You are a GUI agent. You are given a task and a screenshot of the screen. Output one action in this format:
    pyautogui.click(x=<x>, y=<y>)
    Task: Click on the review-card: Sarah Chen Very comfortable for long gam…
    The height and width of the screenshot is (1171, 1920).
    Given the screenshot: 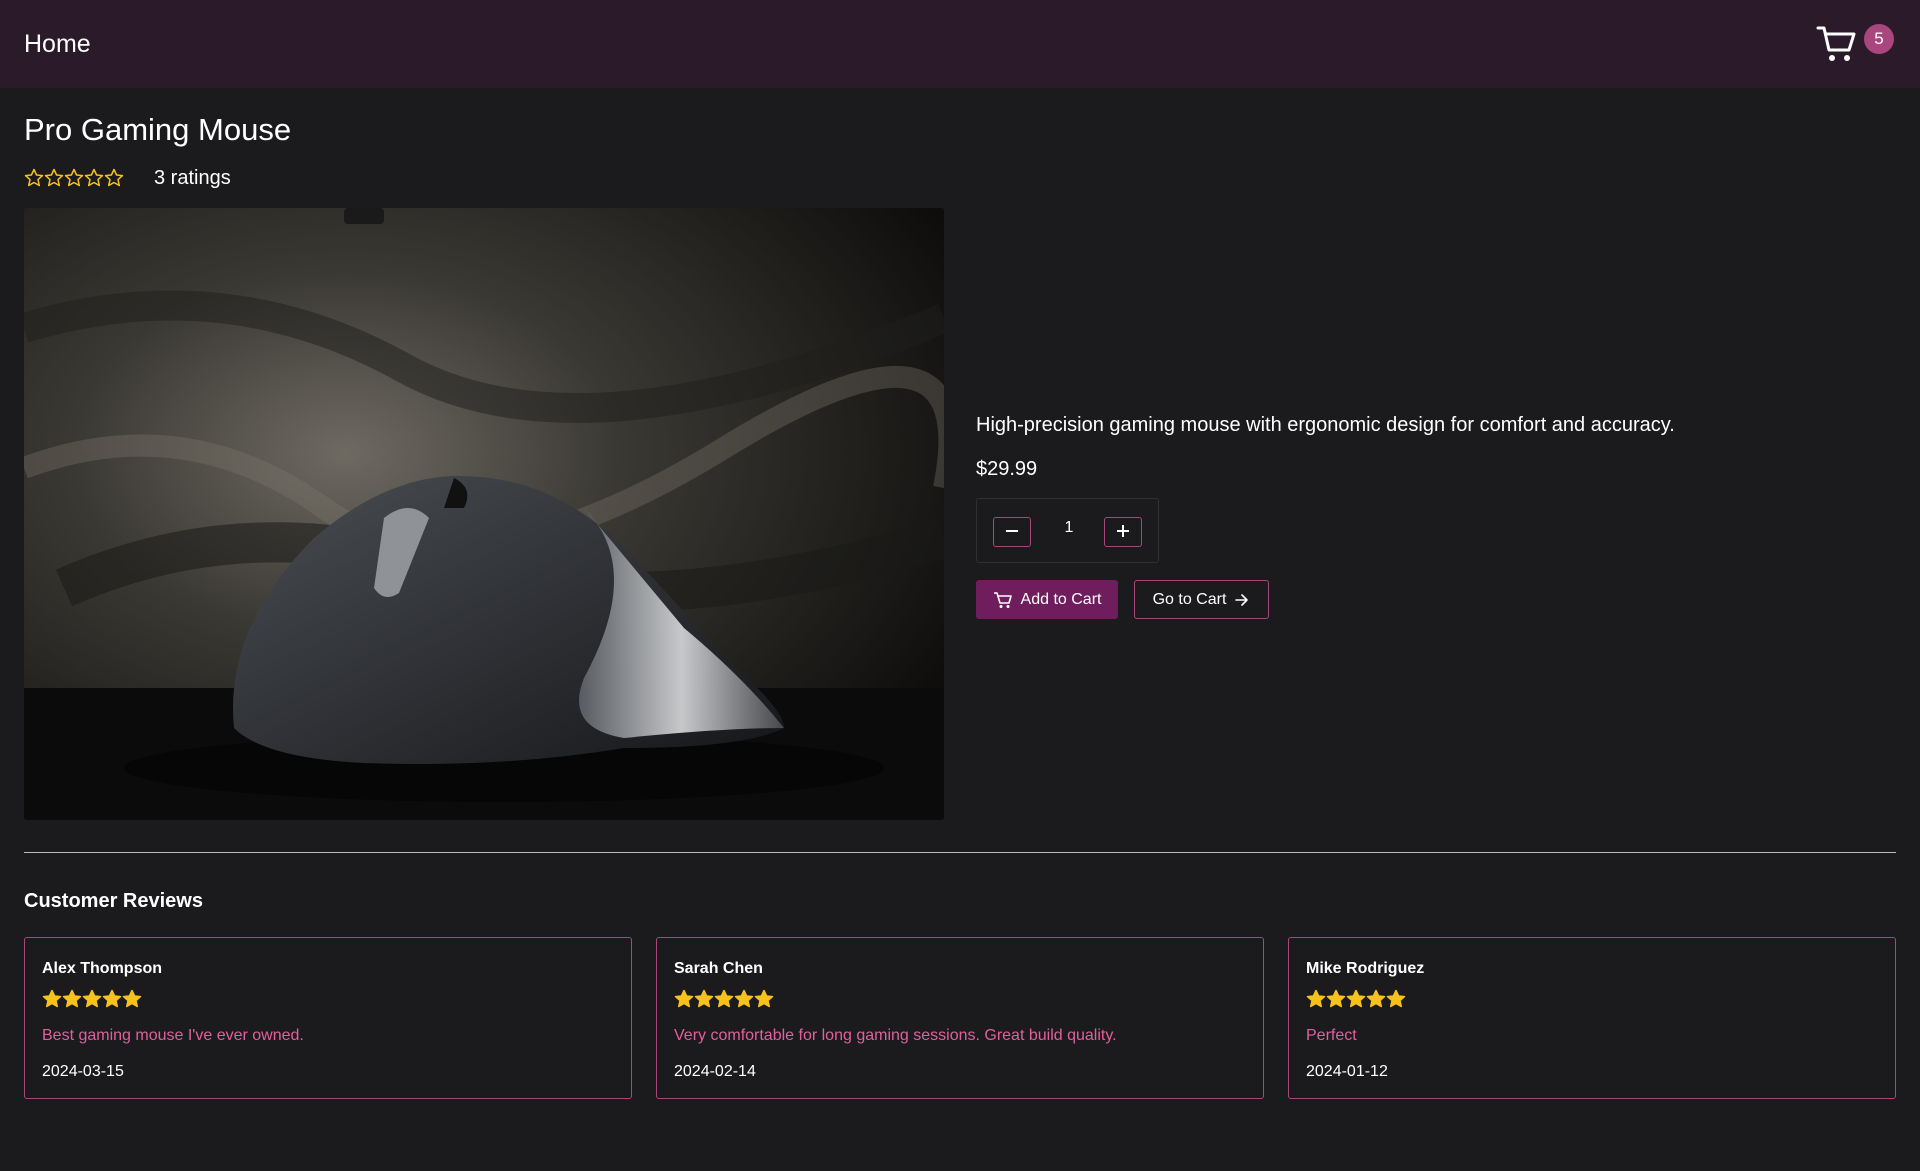 What is the action you would take?
    pyautogui.click(x=960, y=1018)
    